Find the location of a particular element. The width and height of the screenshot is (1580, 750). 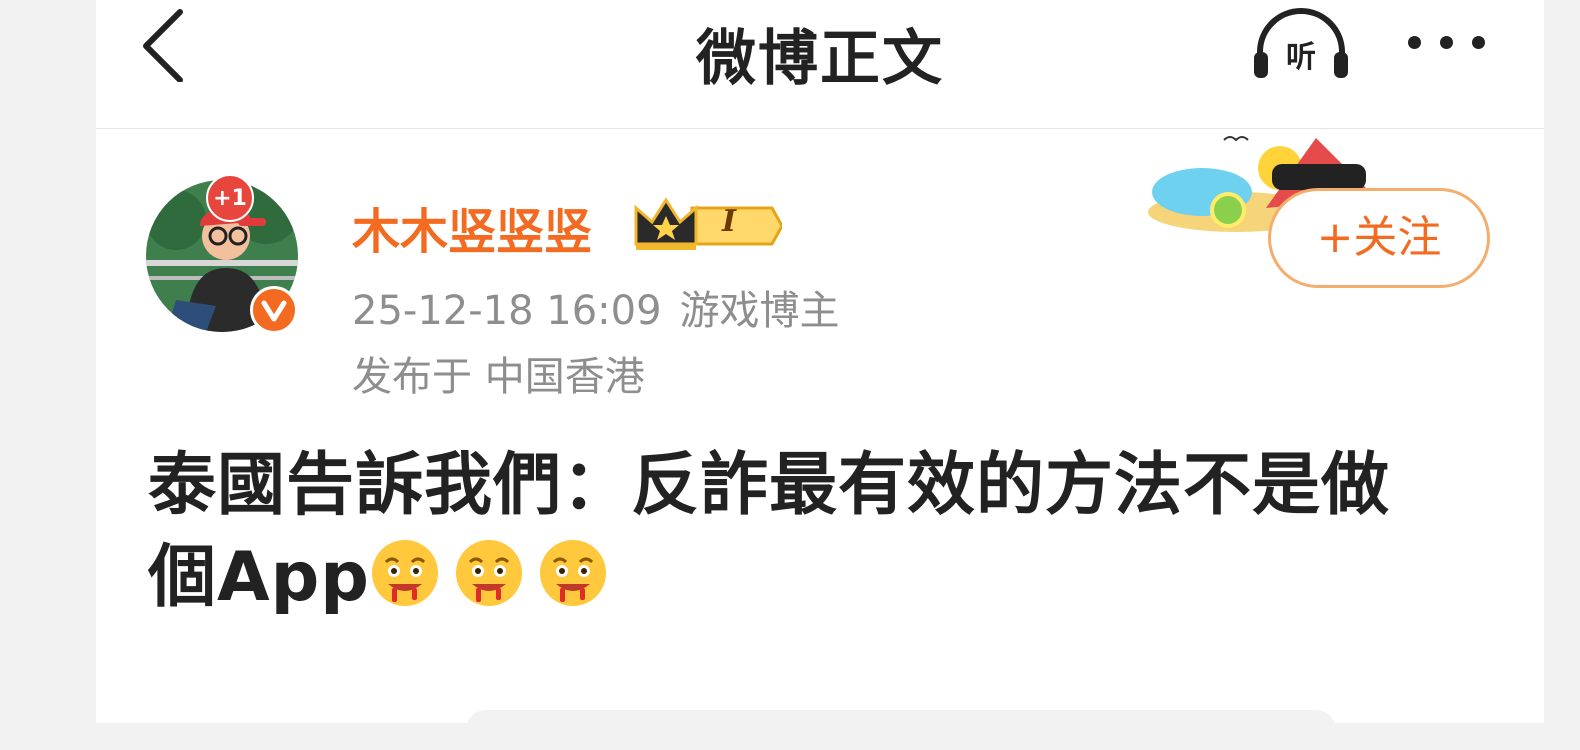

new-badge: +1 is located at coordinates (230, 198).